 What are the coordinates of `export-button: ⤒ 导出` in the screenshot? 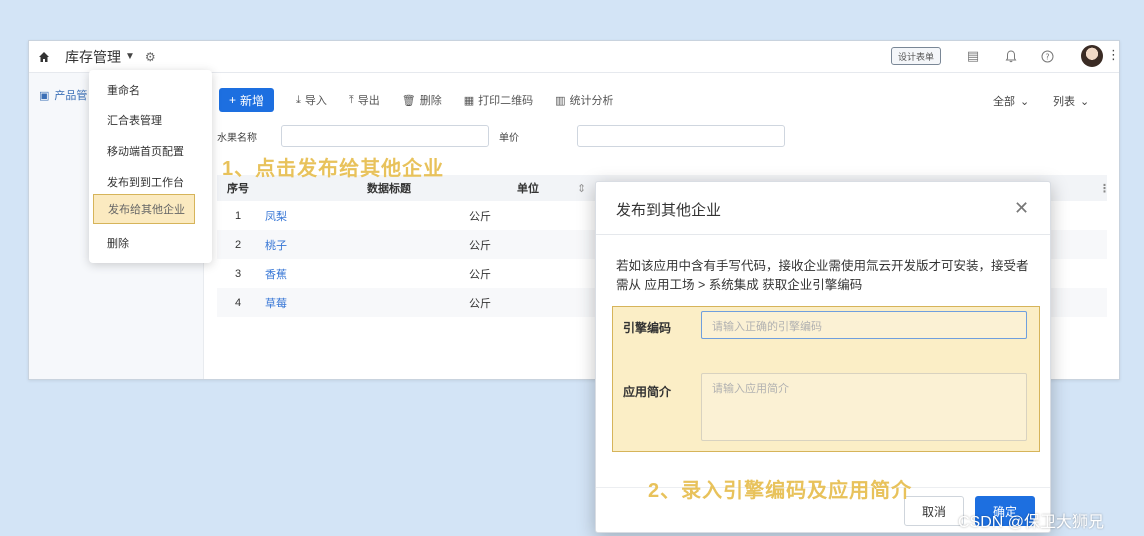 It's located at (364, 100).